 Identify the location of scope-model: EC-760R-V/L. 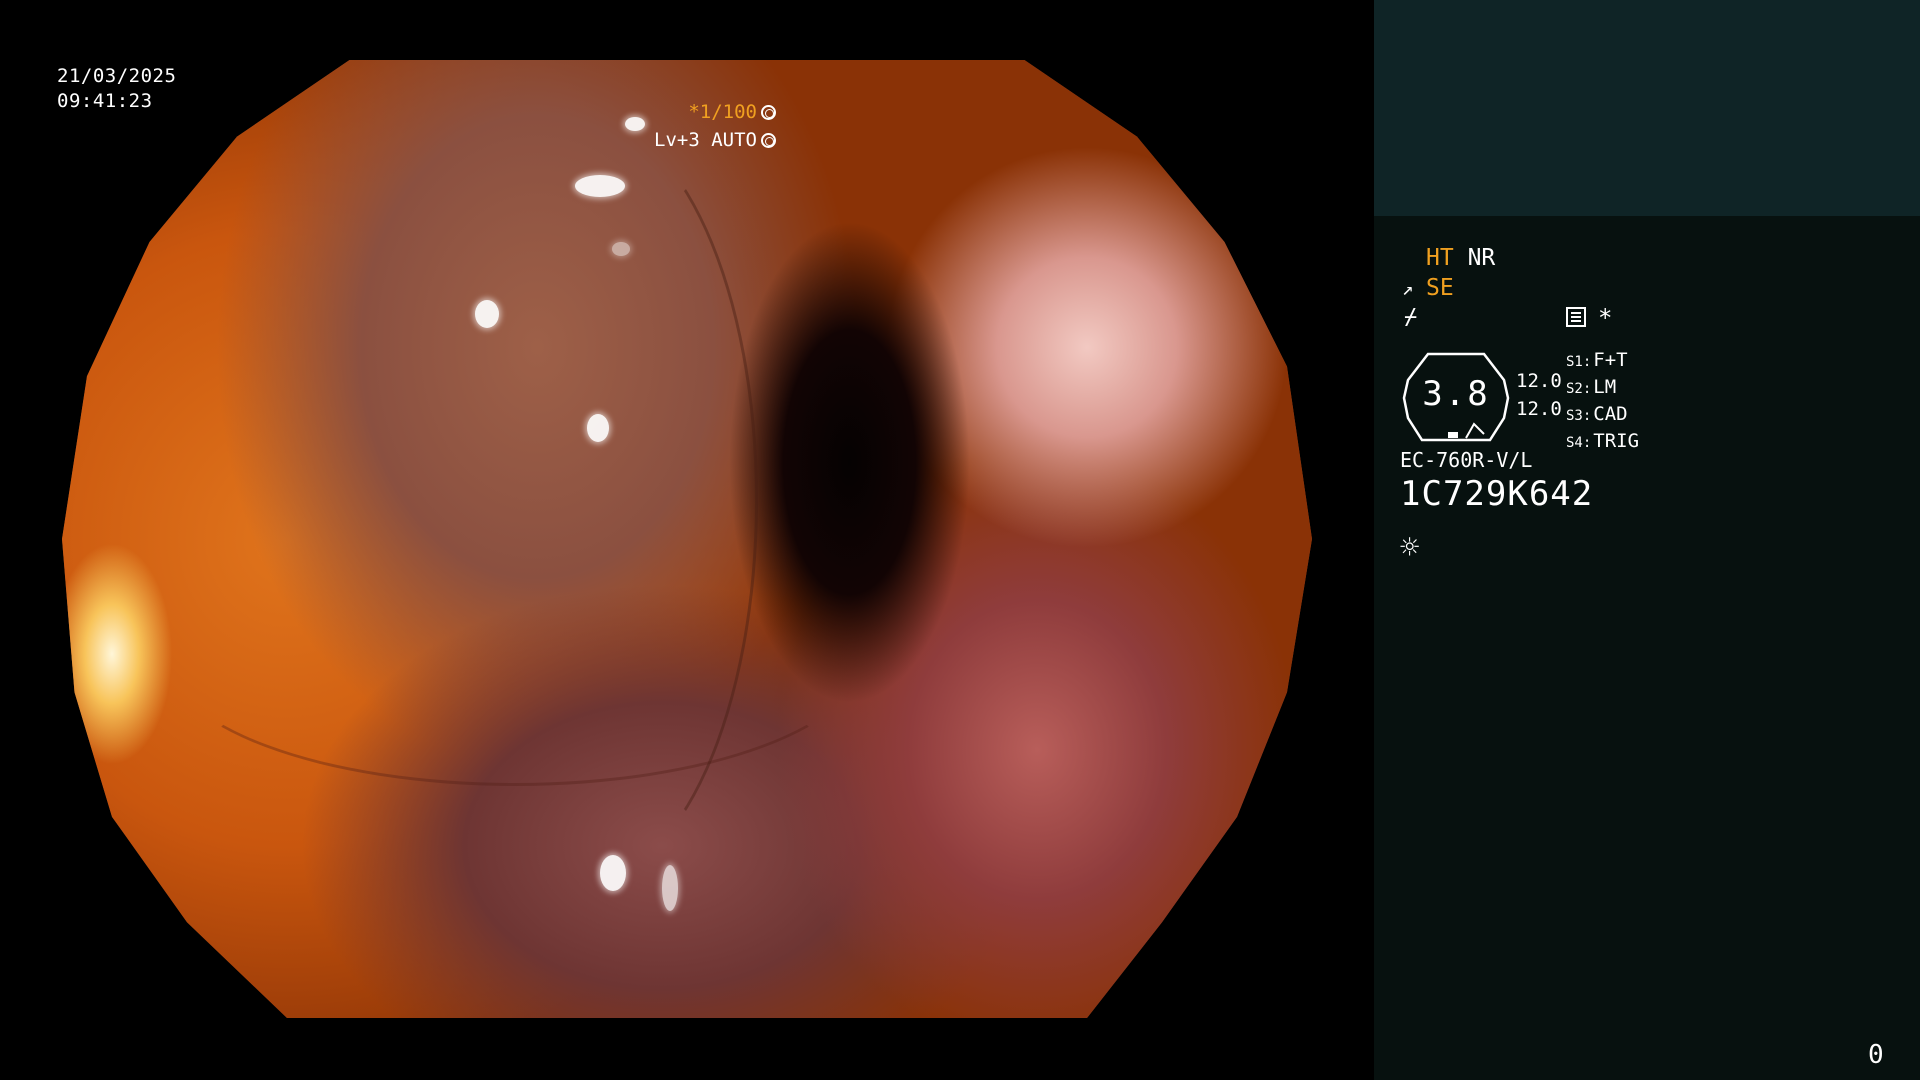
(1466, 460).